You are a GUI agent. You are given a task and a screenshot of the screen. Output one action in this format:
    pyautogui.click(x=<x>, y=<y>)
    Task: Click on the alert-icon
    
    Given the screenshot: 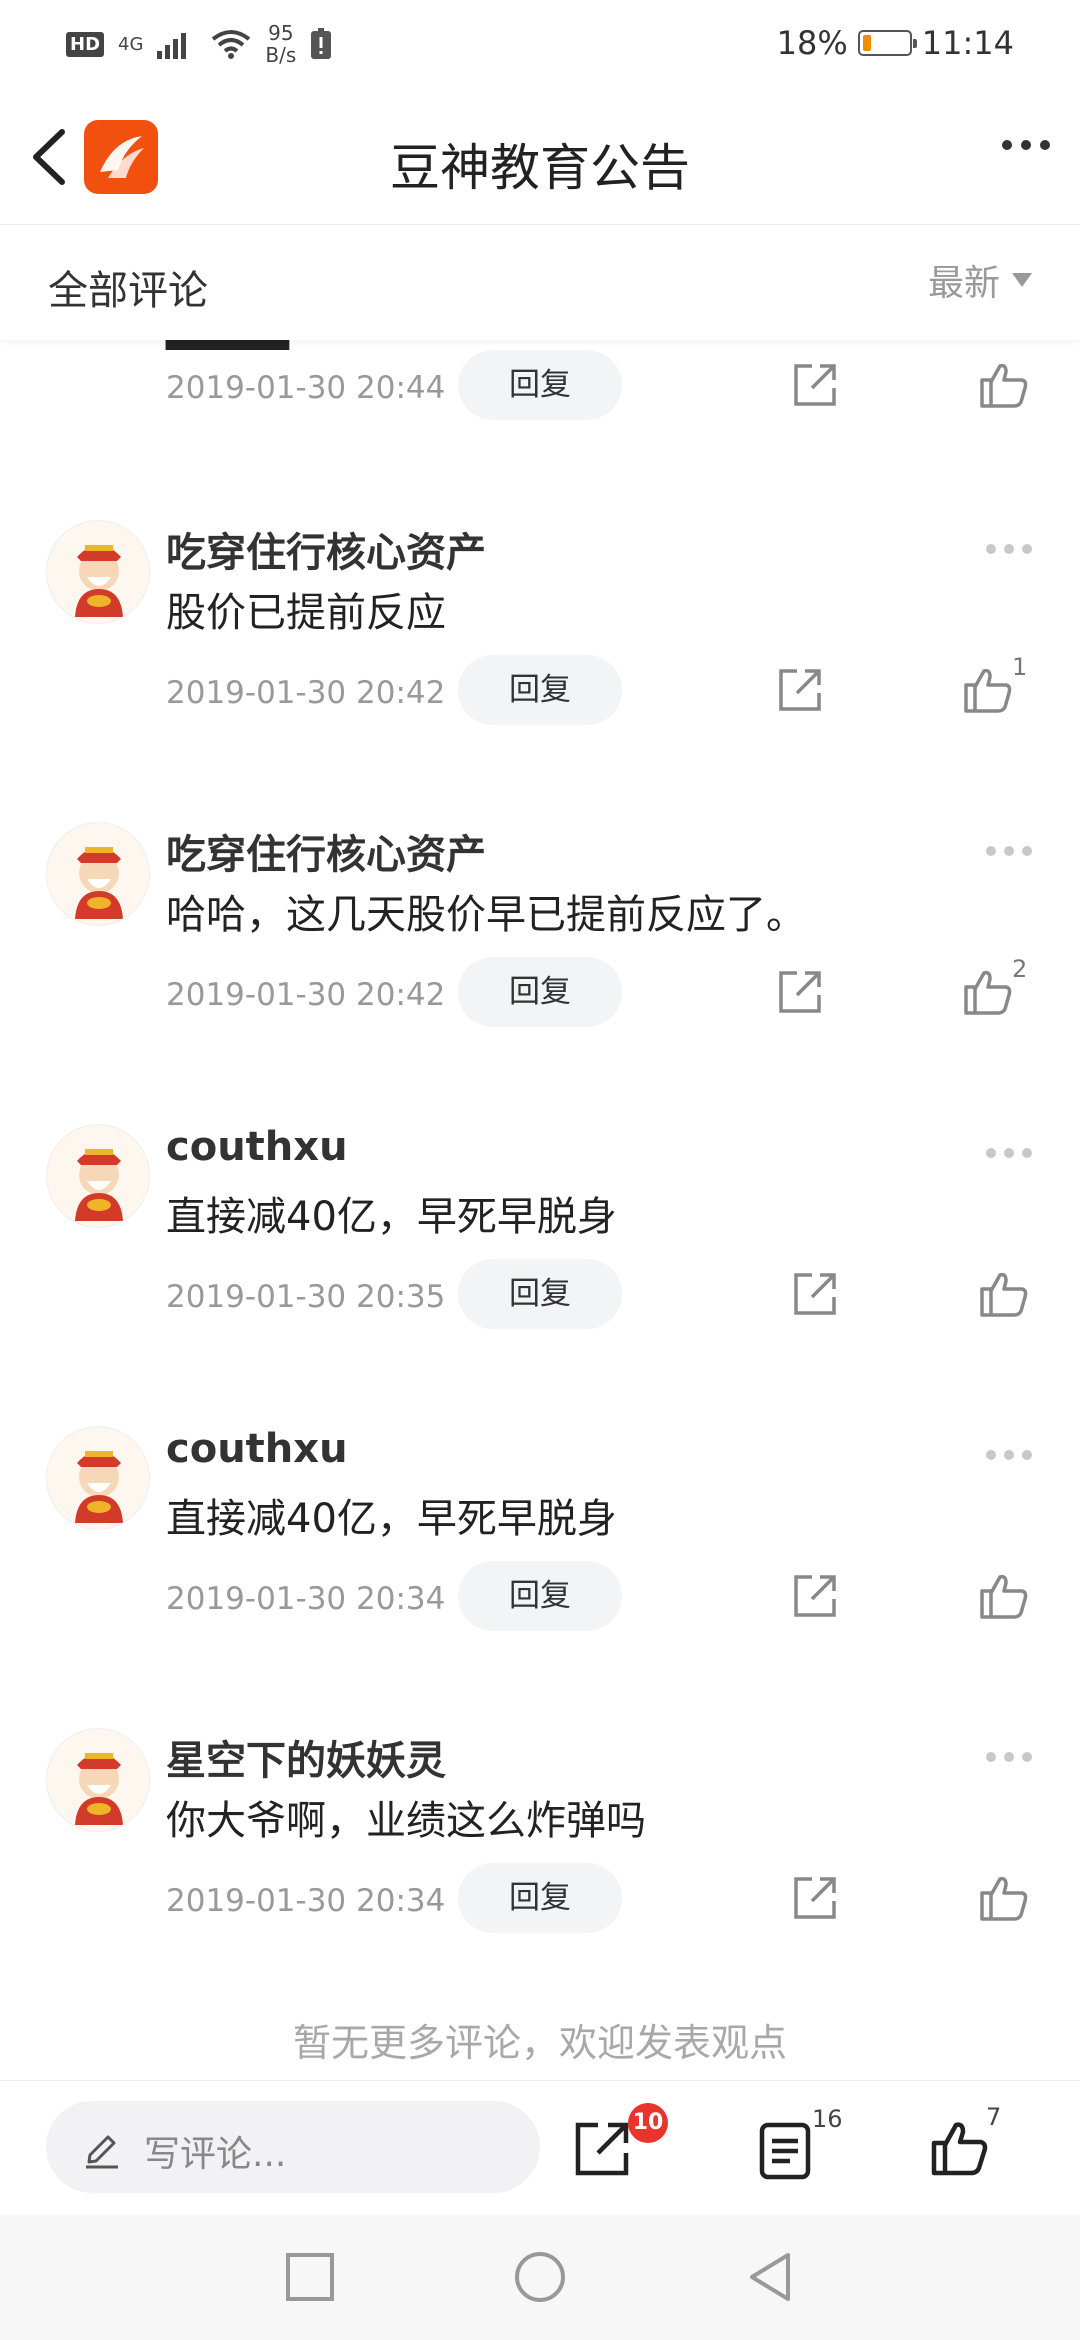 What is the action you would take?
    pyautogui.click(x=321, y=43)
    